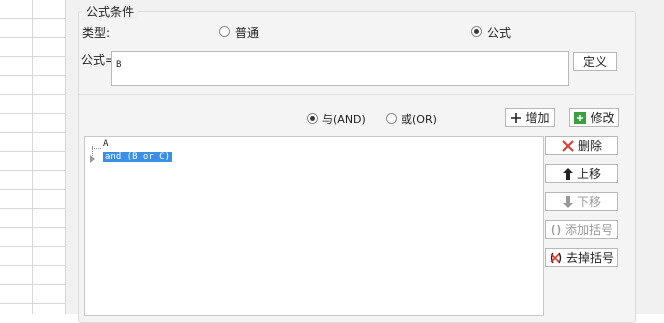 This screenshot has width=664, height=323. I want to click on modify-button: 修改, so click(594, 117).